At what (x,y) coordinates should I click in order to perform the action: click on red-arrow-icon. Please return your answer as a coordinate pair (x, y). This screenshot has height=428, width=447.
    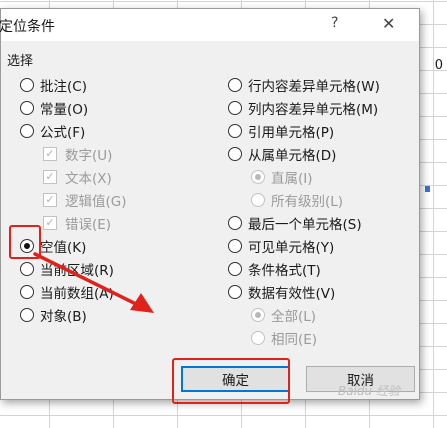
    Looking at the image, I should click on (93, 282).